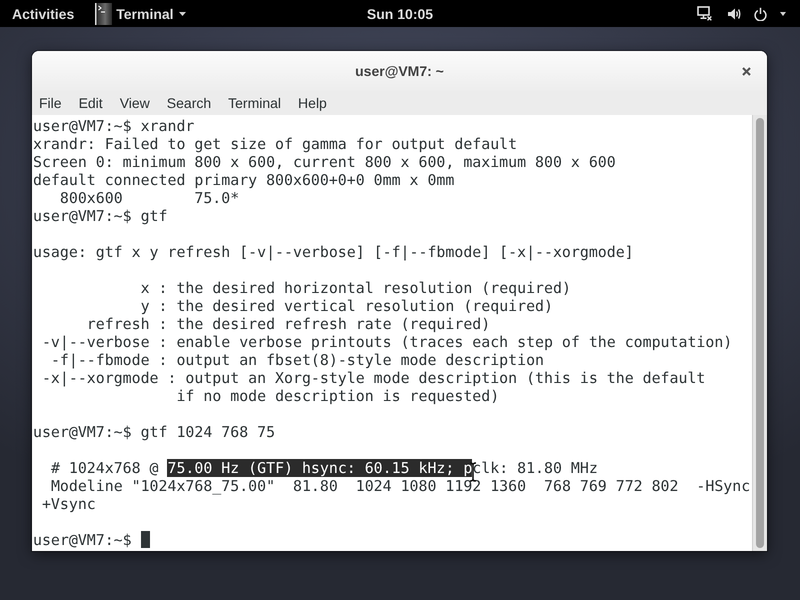 The image size is (800, 600). What do you see at coordinates (374, 378) in the screenshot?
I see `terminal-line: -x|--xorgmode : output an Xorg-style mode description (this is the default` at bounding box center [374, 378].